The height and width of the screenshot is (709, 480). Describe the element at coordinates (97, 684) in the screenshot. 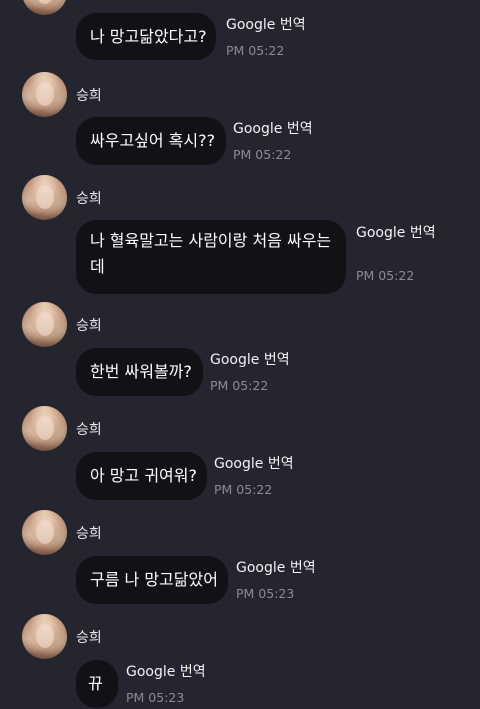

I see `message-bubble: 뀨` at that location.